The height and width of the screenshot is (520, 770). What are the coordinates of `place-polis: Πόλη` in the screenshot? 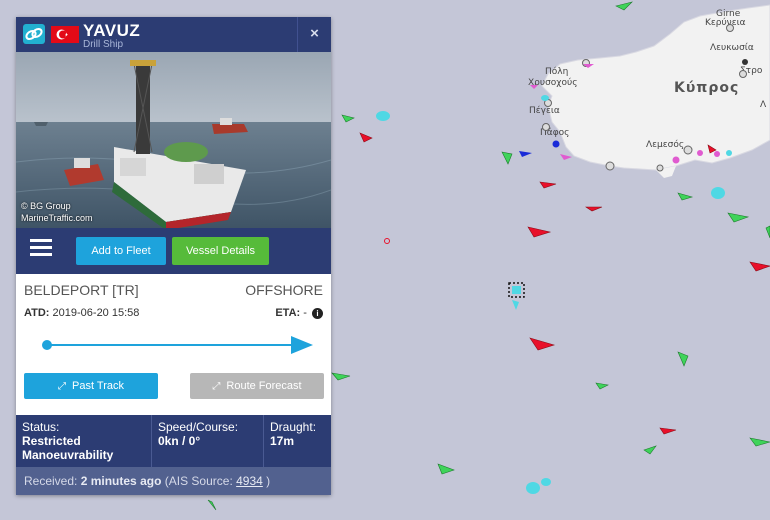 It's located at (557, 72).